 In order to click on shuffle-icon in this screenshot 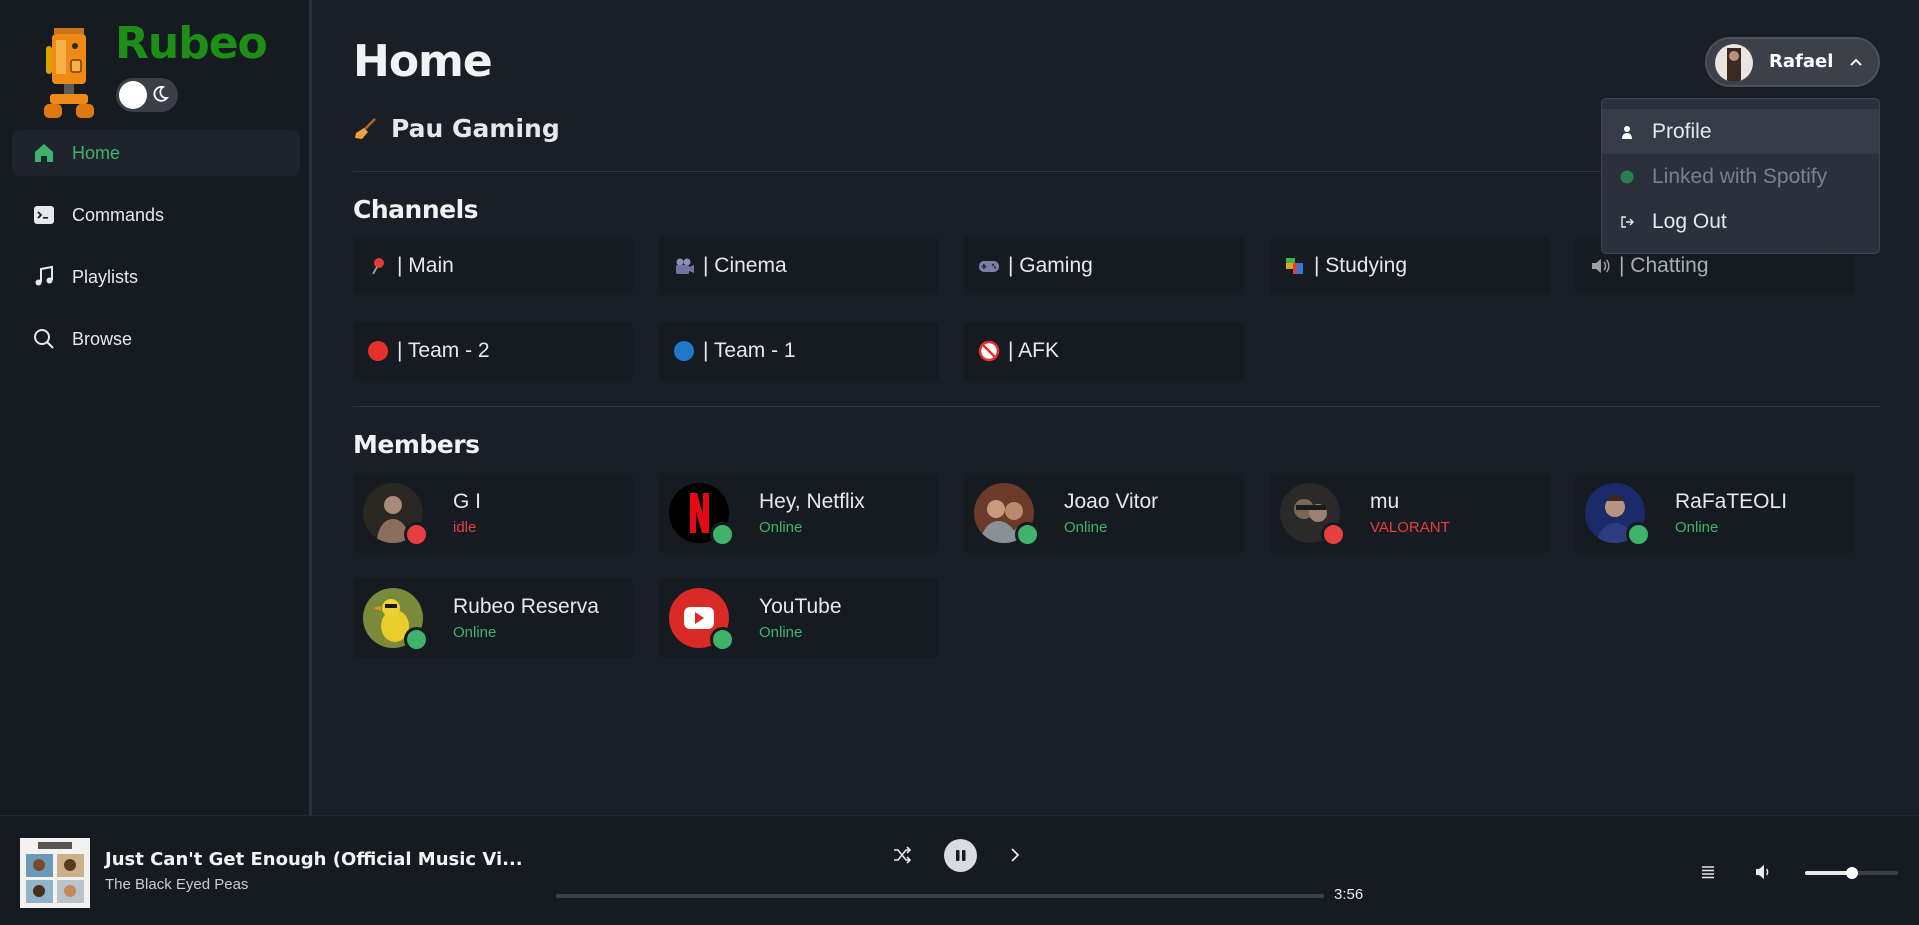, I will do `click(902, 855)`.